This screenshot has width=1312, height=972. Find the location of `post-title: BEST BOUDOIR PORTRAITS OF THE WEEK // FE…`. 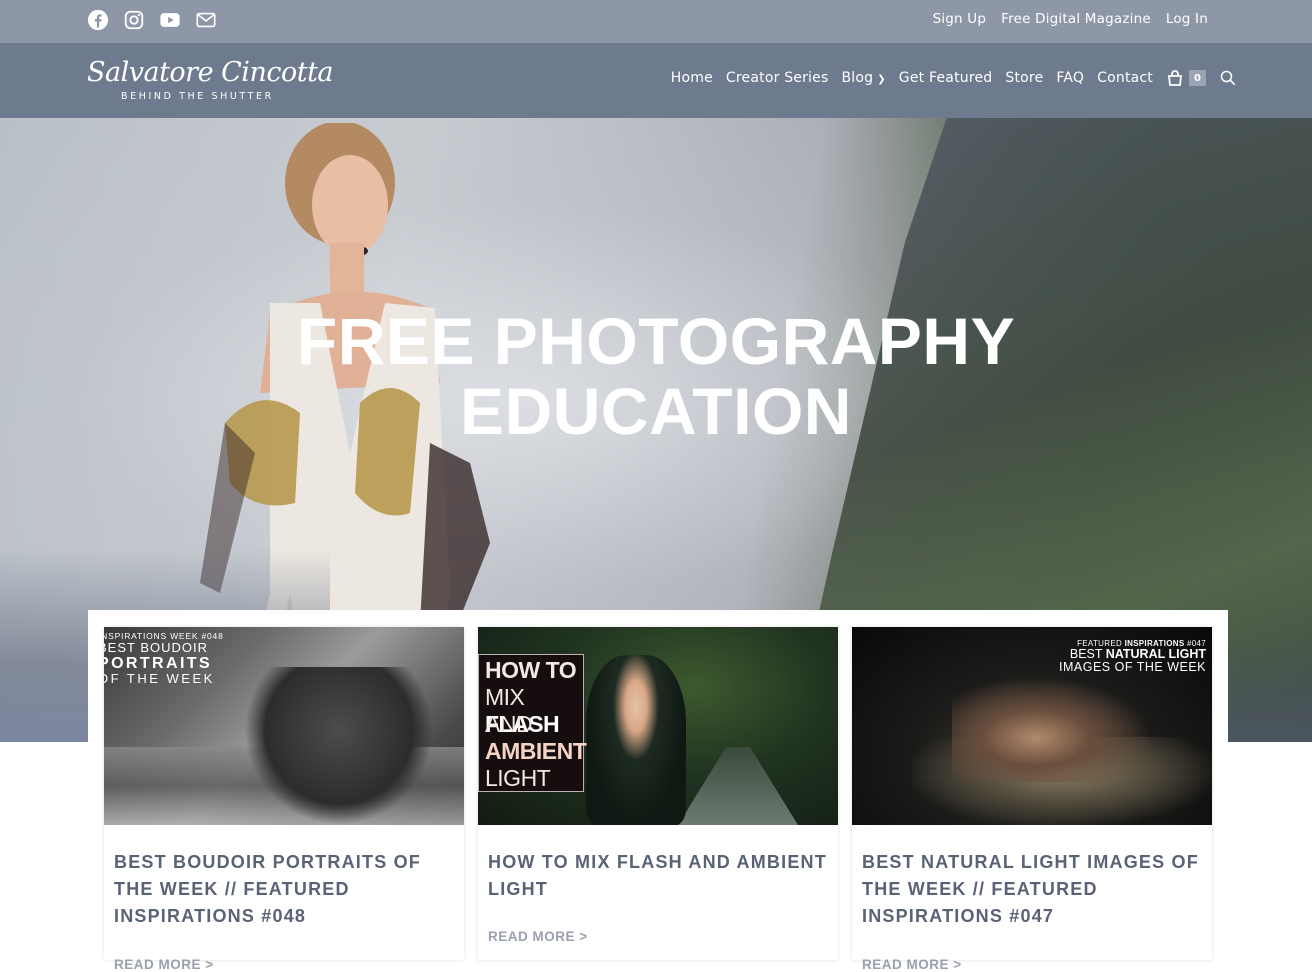

post-title: BEST BOUDOIR PORTRAITS OF THE WEEK // FE… is located at coordinates (284, 889).